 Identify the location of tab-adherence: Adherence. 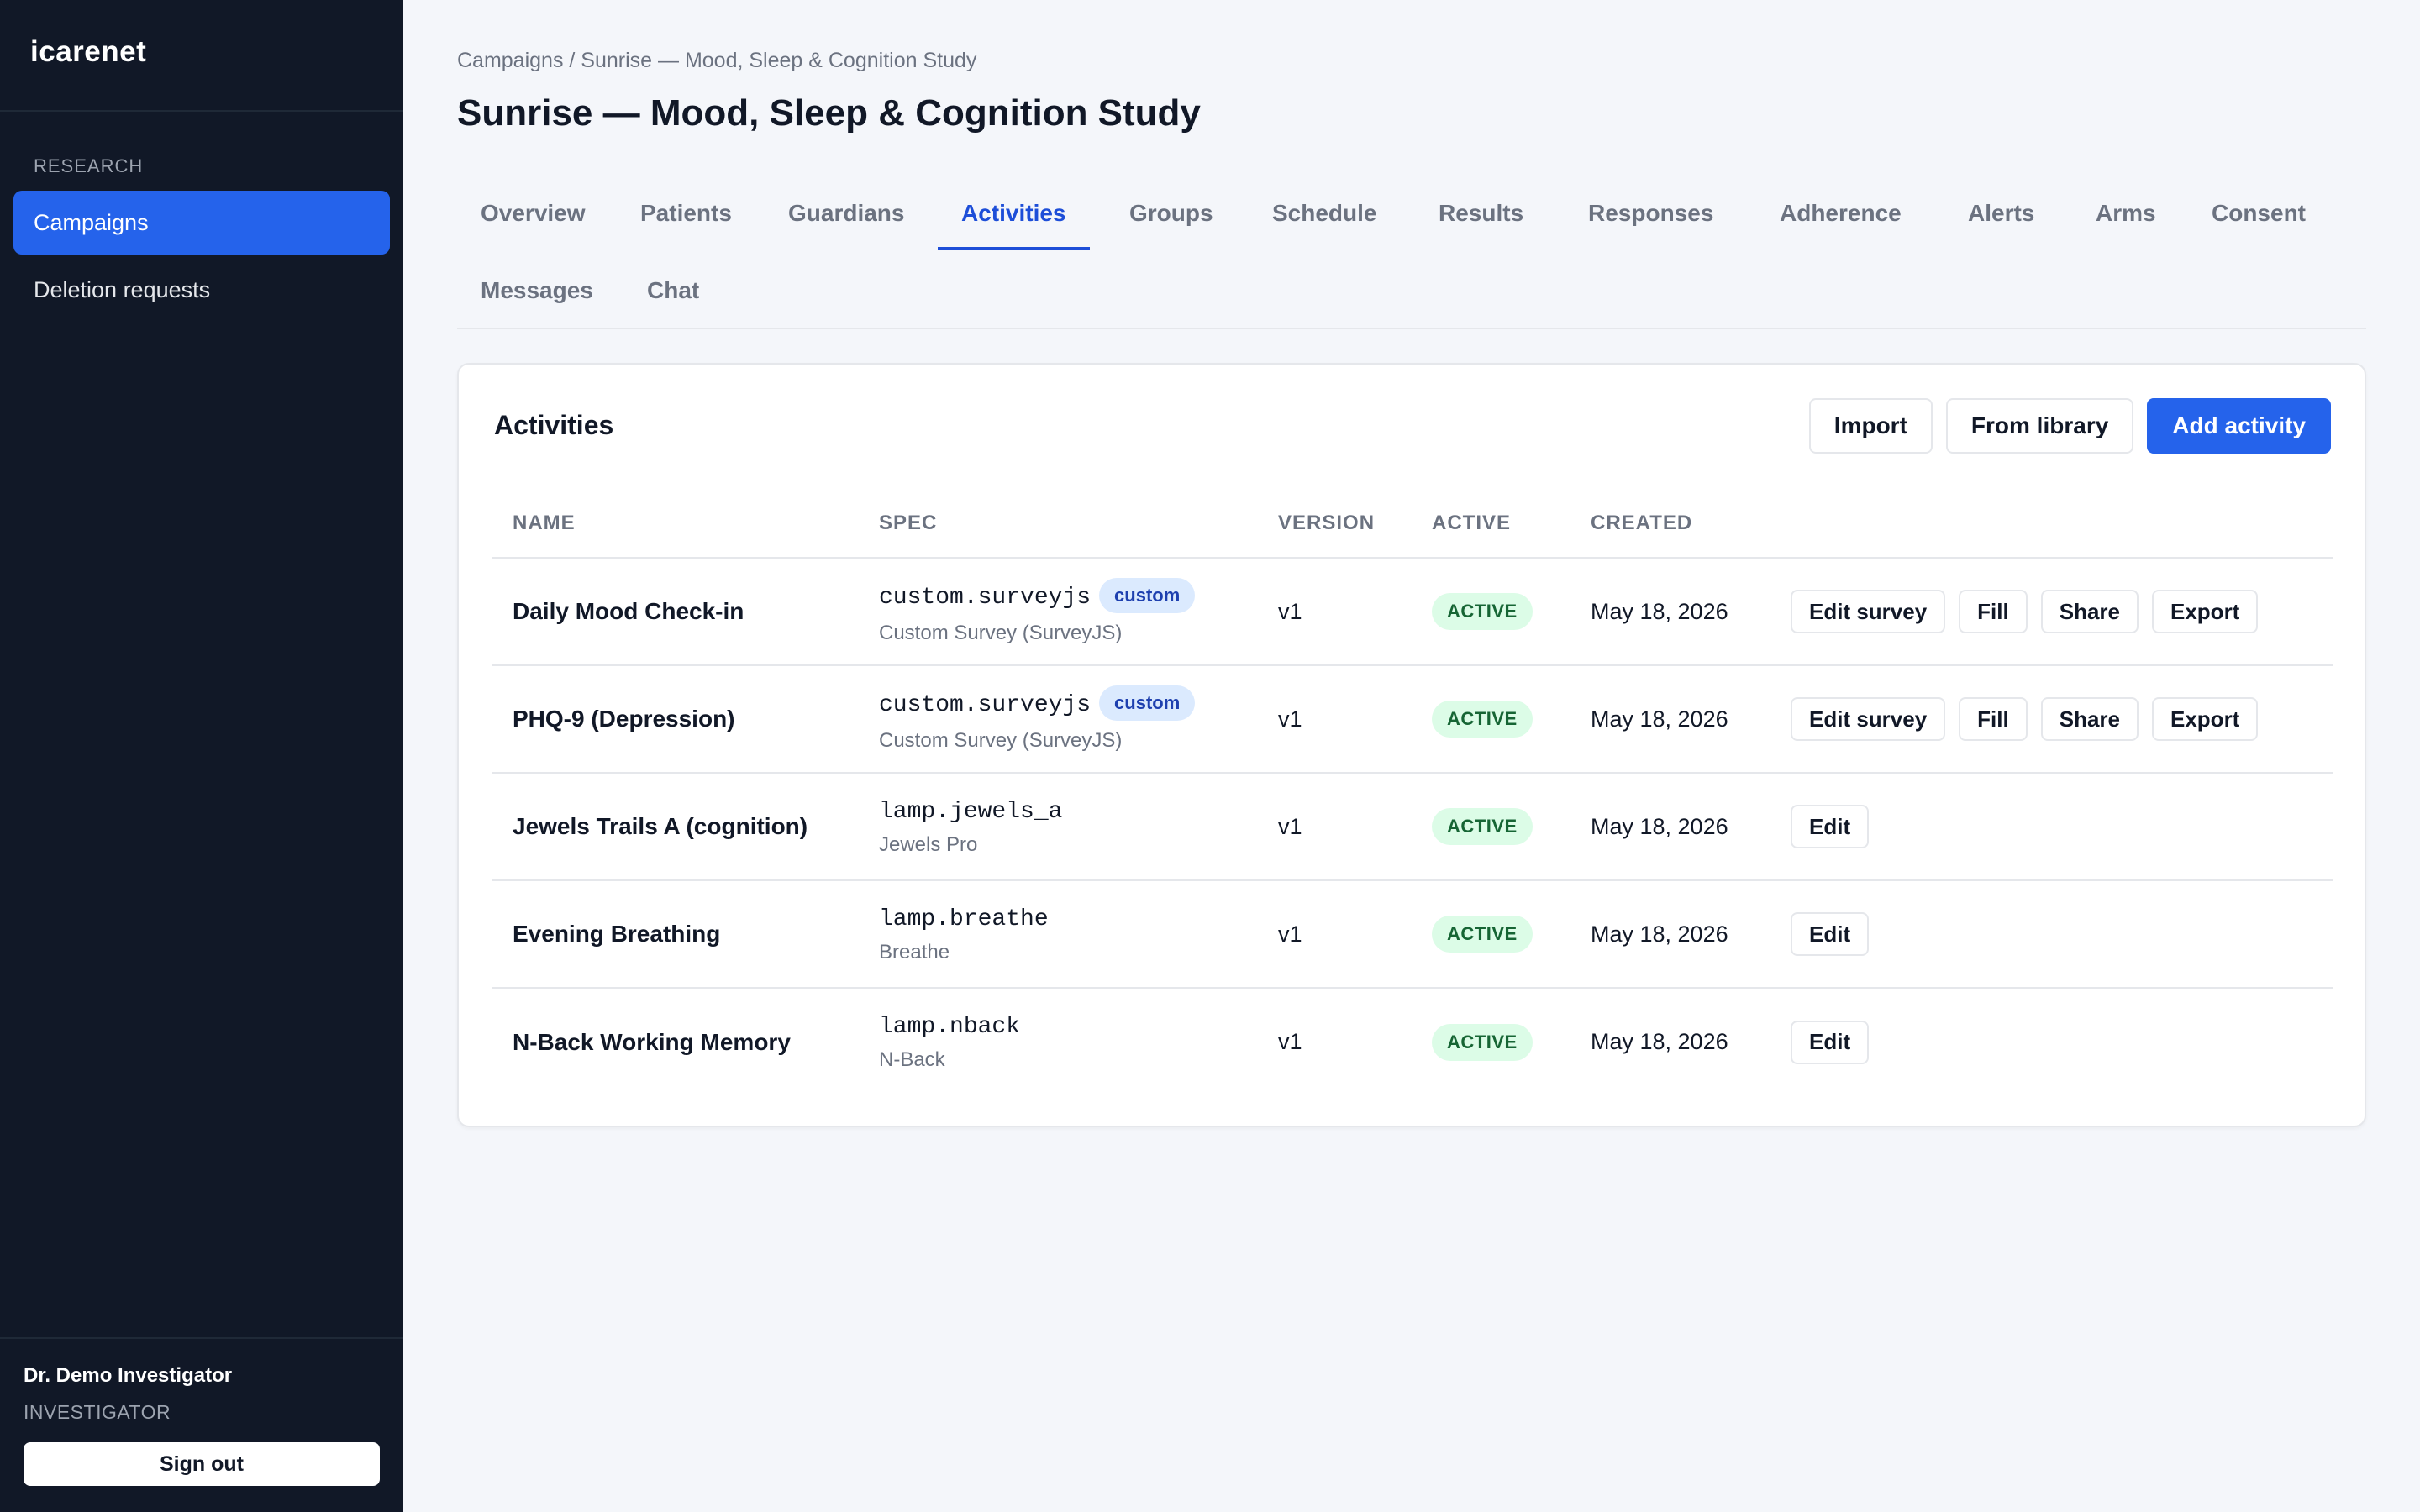
(1841, 213).